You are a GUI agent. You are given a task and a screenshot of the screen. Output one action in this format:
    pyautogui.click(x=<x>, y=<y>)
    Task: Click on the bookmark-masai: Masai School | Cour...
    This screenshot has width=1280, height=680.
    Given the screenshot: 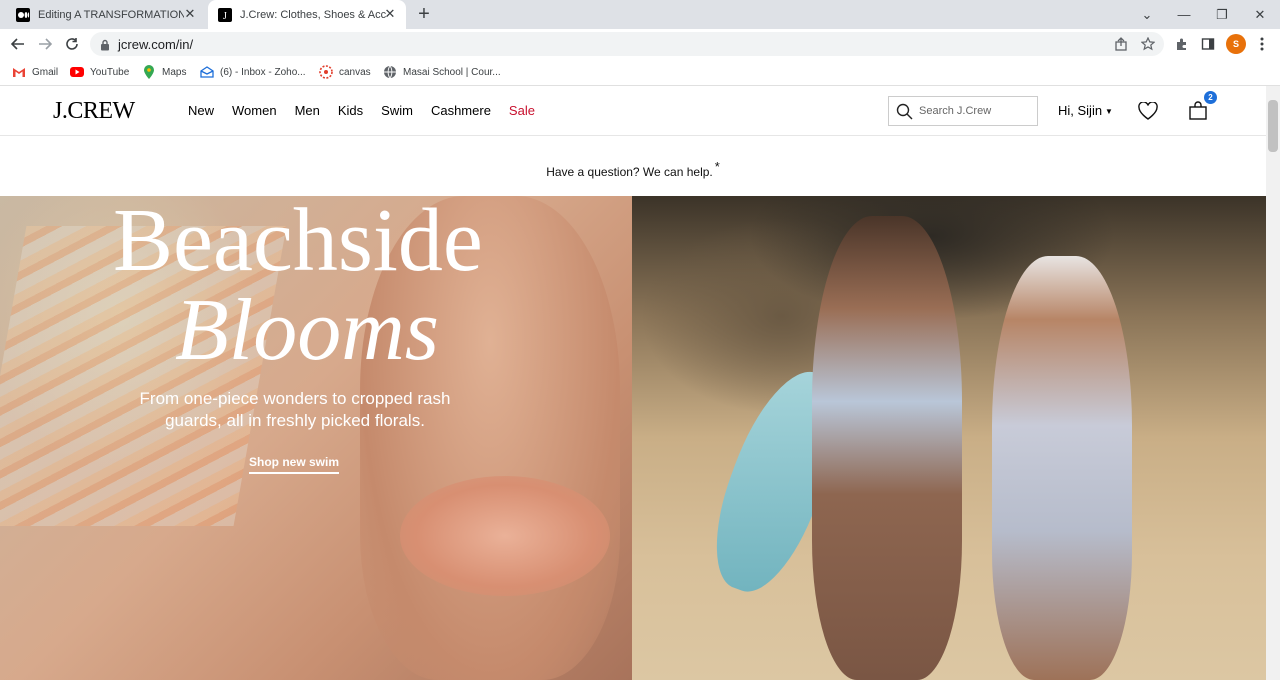 What is the action you would take?
    pyautogui.click(x=442, y=72)
    